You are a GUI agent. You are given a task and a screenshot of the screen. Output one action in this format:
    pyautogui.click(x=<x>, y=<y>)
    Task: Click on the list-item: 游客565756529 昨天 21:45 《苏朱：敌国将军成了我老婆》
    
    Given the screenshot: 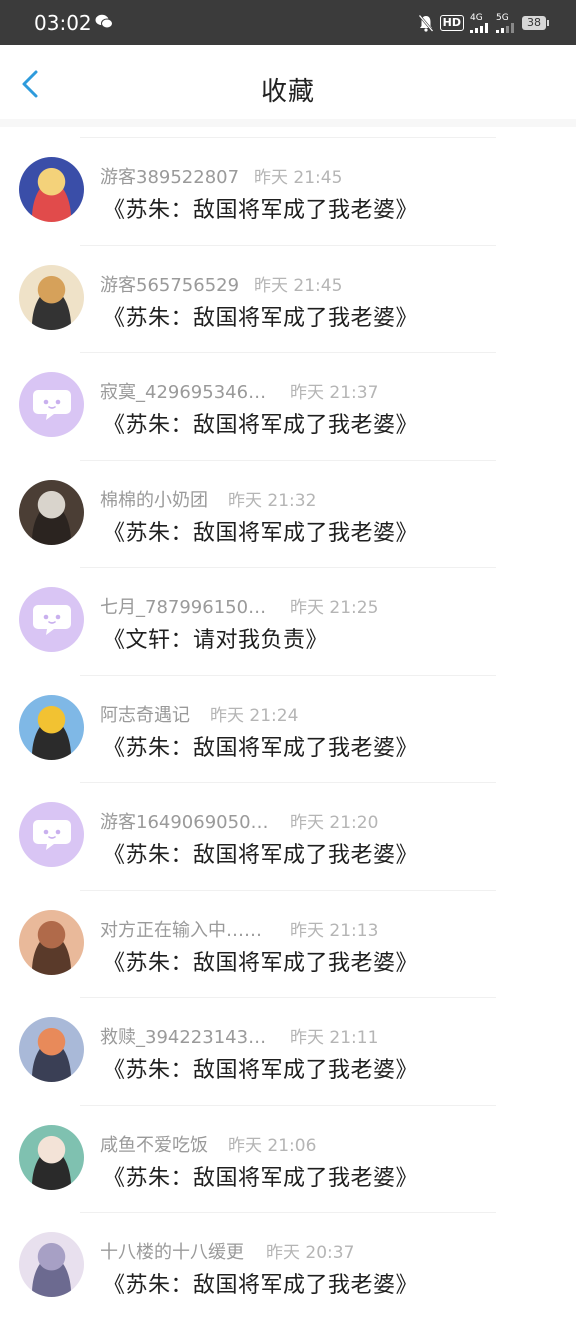 What is the action you would take?
    pyautogui.click(x=288, y=298)
    